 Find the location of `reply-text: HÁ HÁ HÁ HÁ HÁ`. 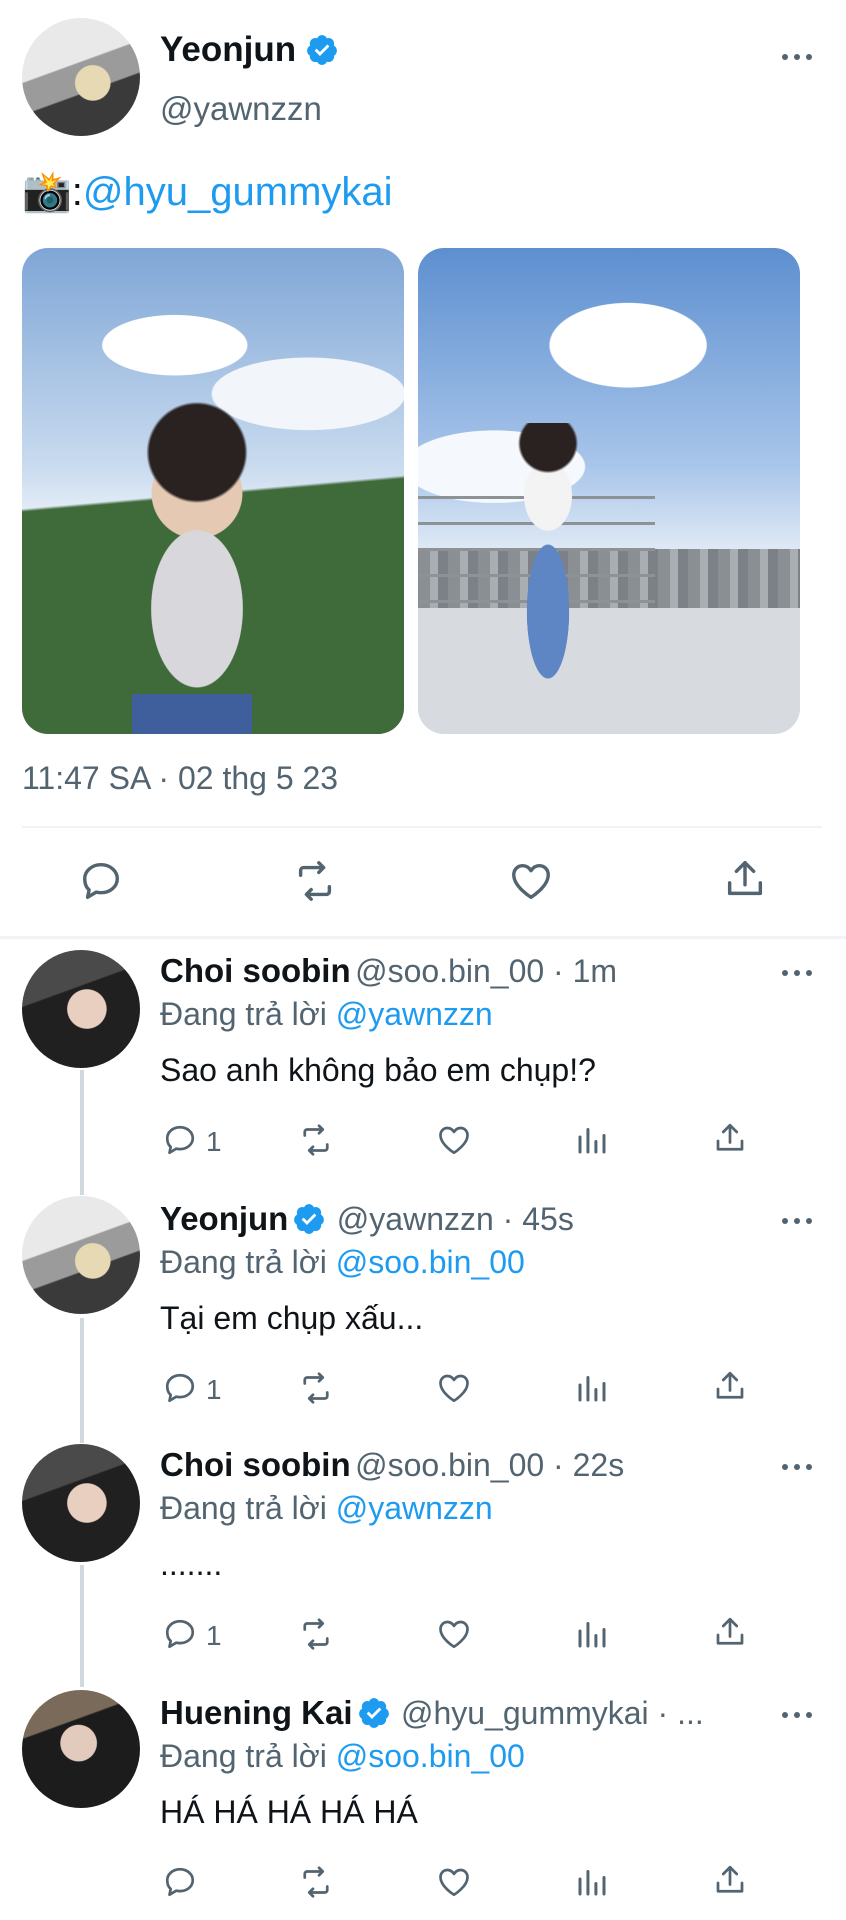

reply-text: HÁ HÁ HÁ HÁ HÁ is located at coordinates (289, 1812).